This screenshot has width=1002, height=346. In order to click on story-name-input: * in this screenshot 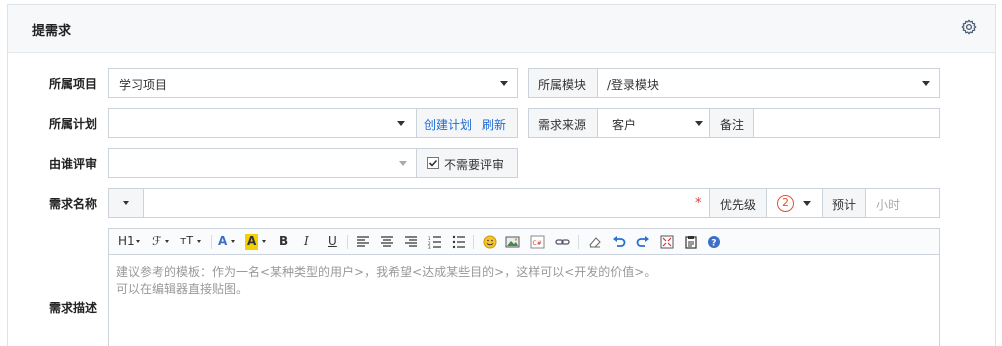, I will do `click(426, 203)`.